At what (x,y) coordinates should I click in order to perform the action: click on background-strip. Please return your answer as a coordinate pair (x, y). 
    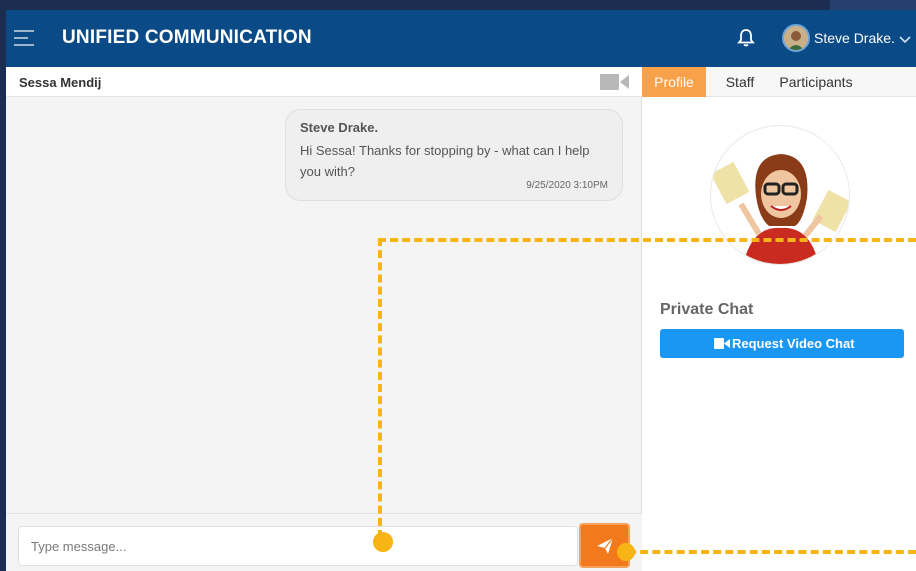
    Looking at the image, I should click on (873, 5).